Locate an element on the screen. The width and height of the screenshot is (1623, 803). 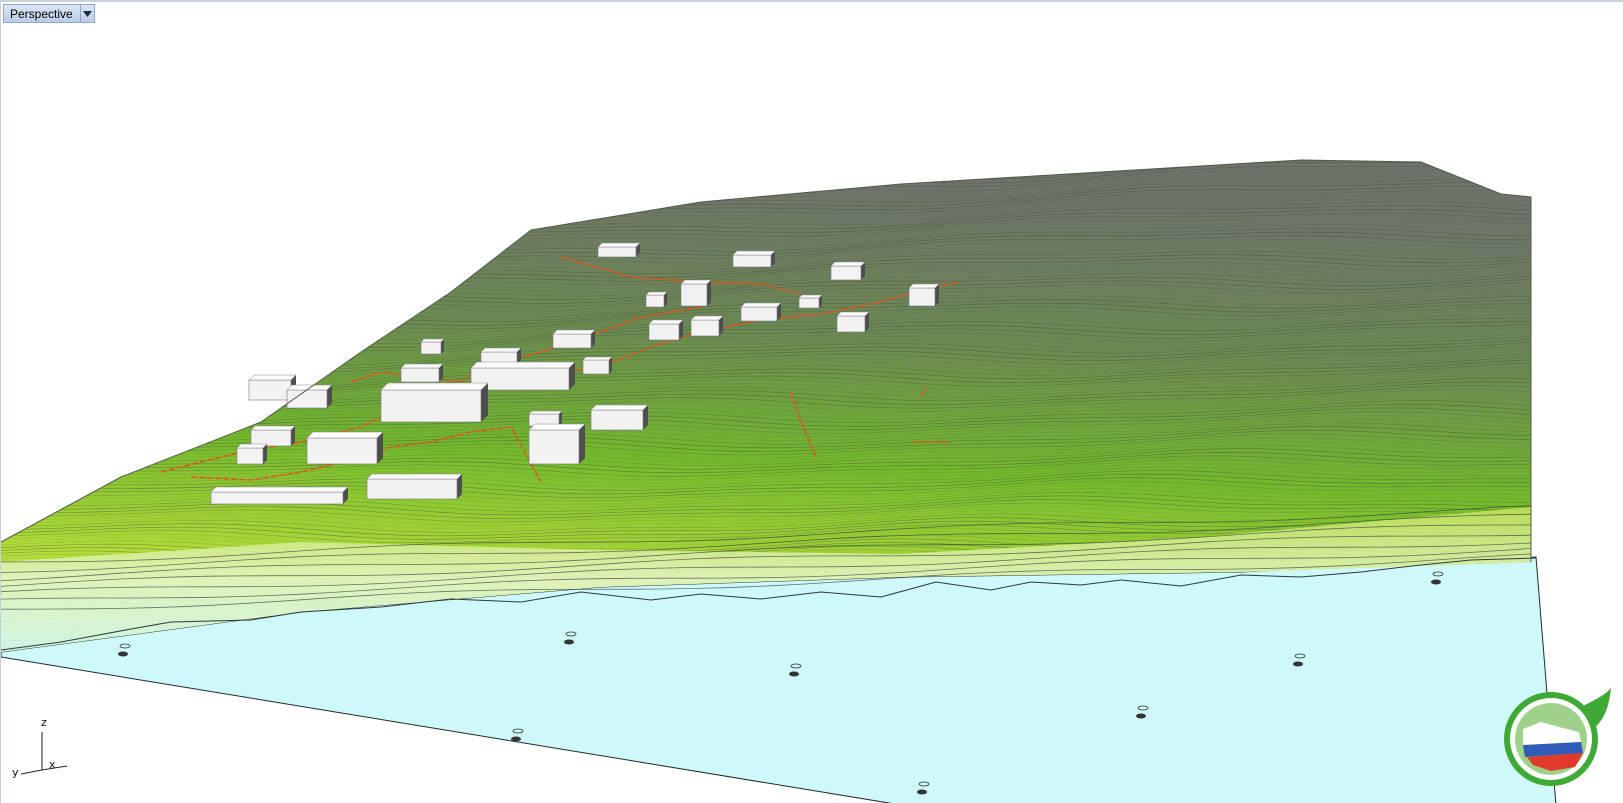
viewport-title-tab: Perspective is located at coordinates (49, 13).